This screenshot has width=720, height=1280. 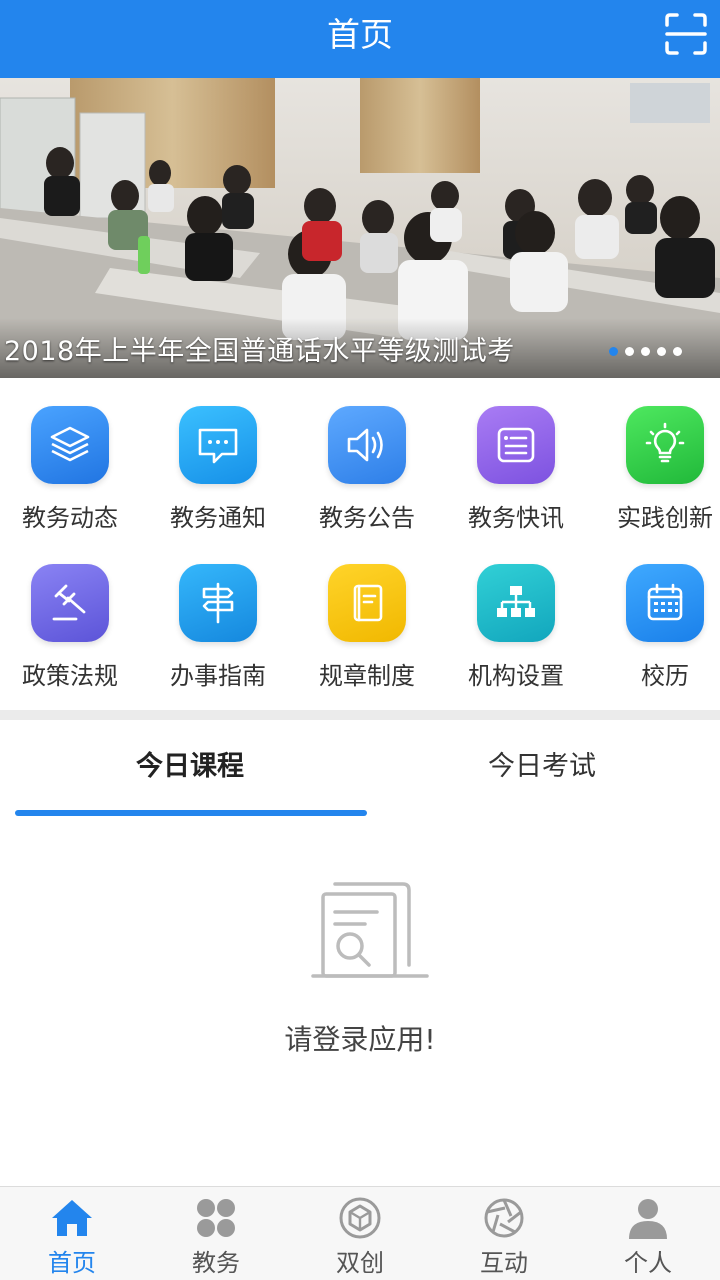 I want to click on grid-item-jiaowu-tongzhi: 教务通知, so click(x=218, y=455).